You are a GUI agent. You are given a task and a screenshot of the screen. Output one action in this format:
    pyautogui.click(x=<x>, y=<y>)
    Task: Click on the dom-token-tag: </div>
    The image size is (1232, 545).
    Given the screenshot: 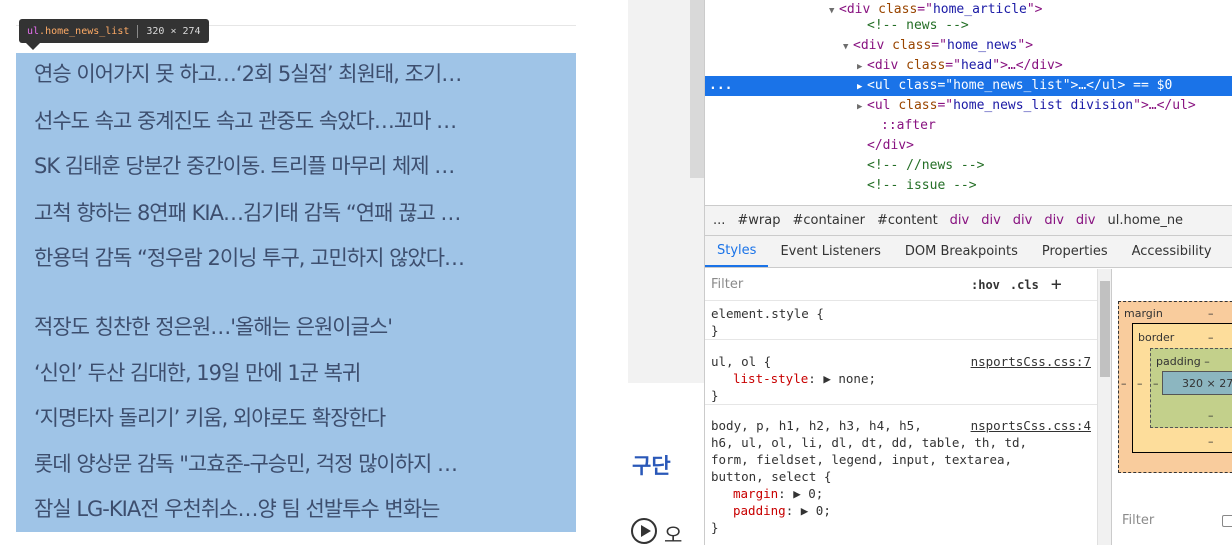 What is the action you would take?
    pyautogui.click(x=890, y=145)
    